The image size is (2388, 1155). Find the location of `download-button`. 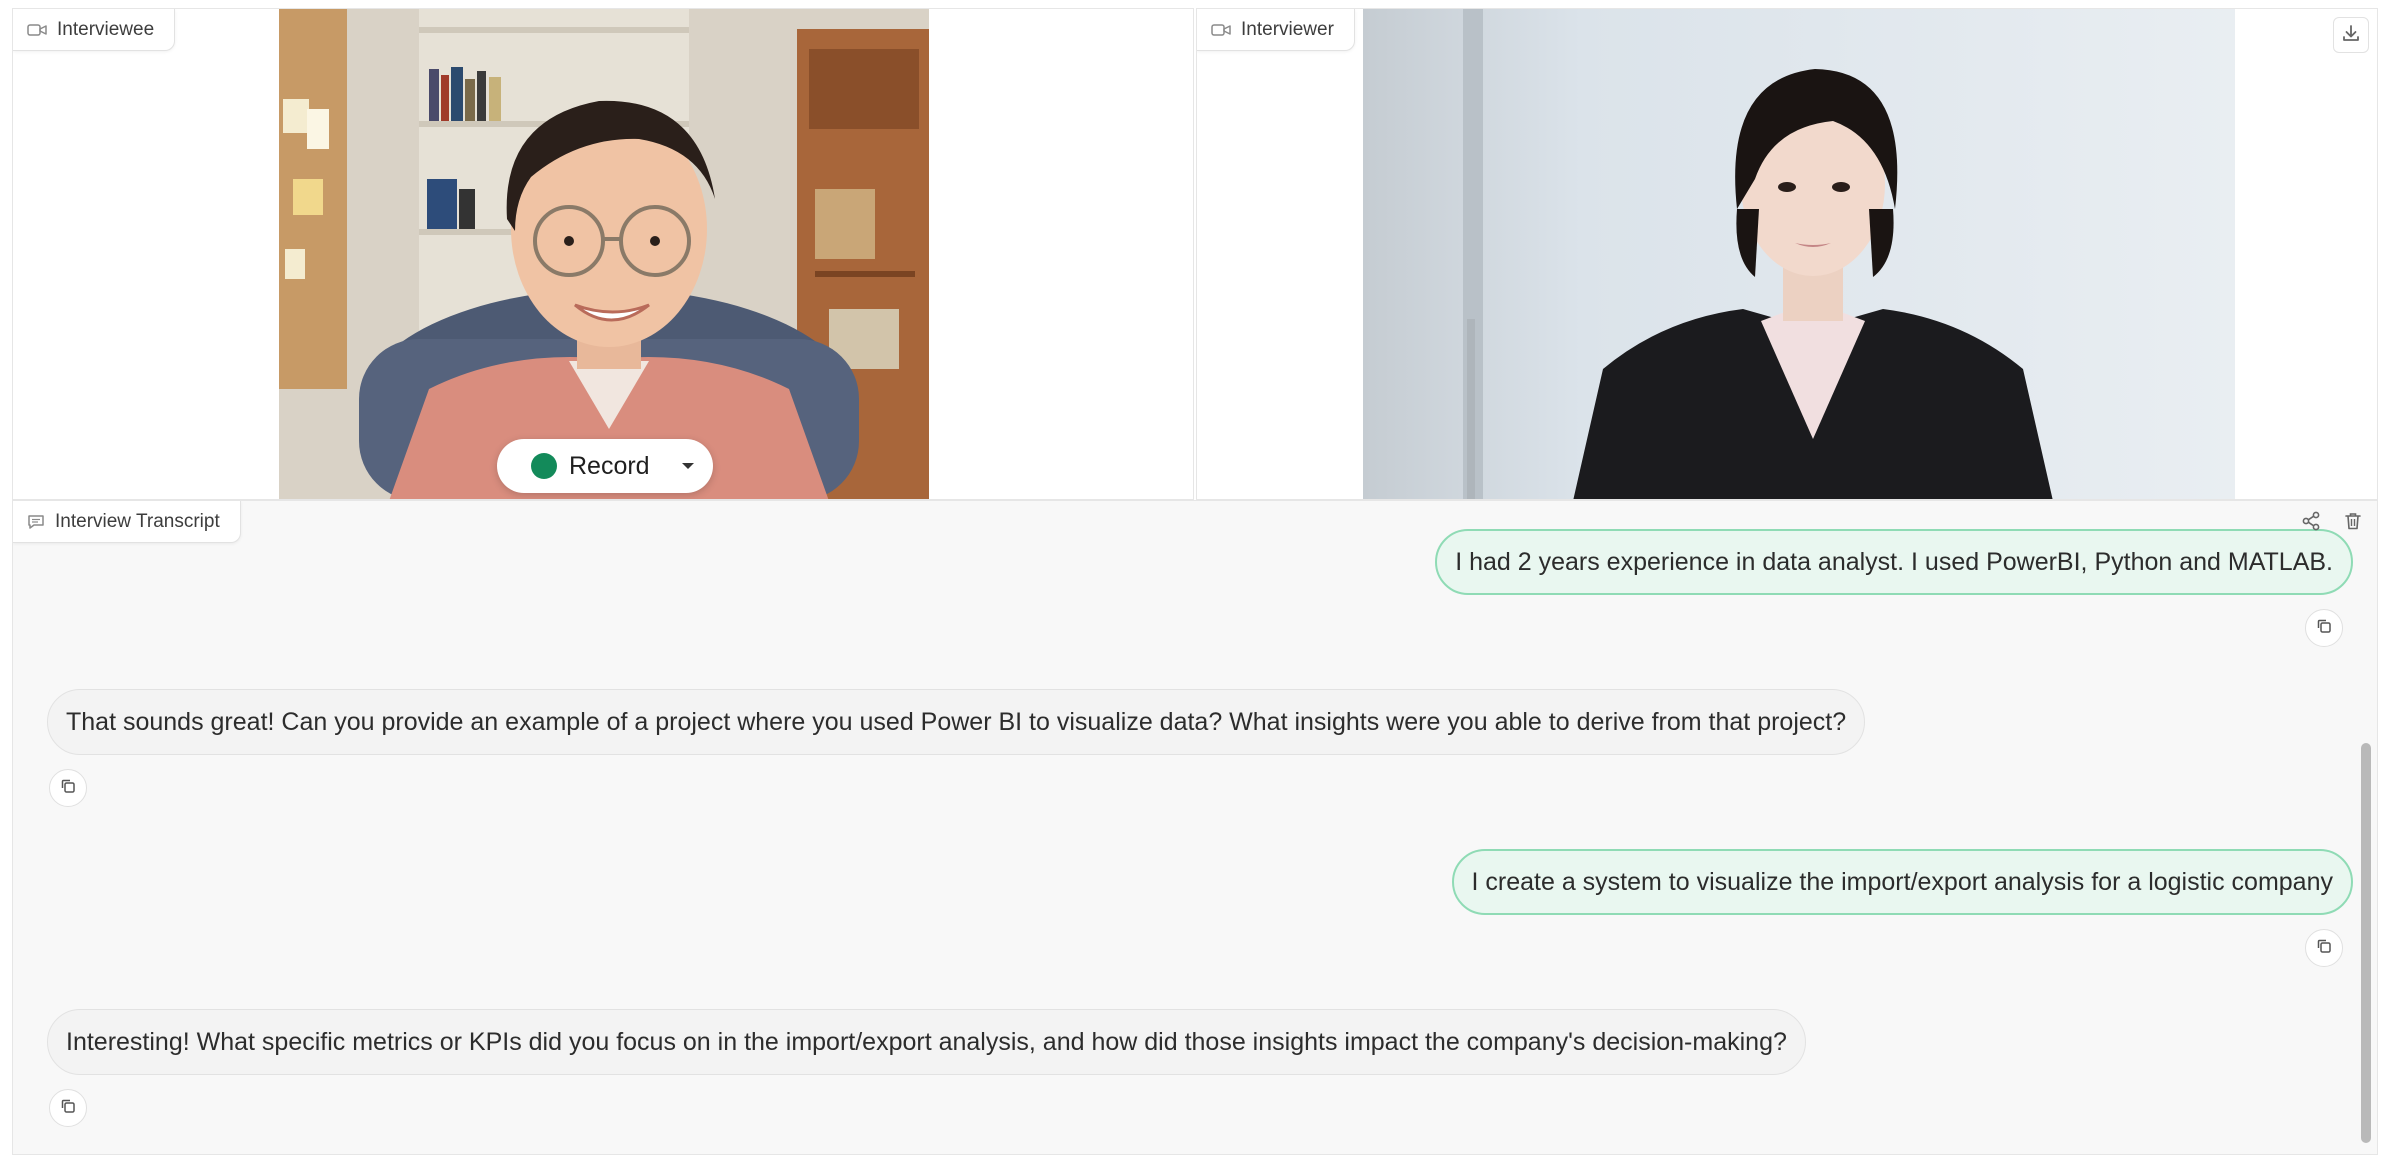

download-button is located at coordinates (2351, 35).